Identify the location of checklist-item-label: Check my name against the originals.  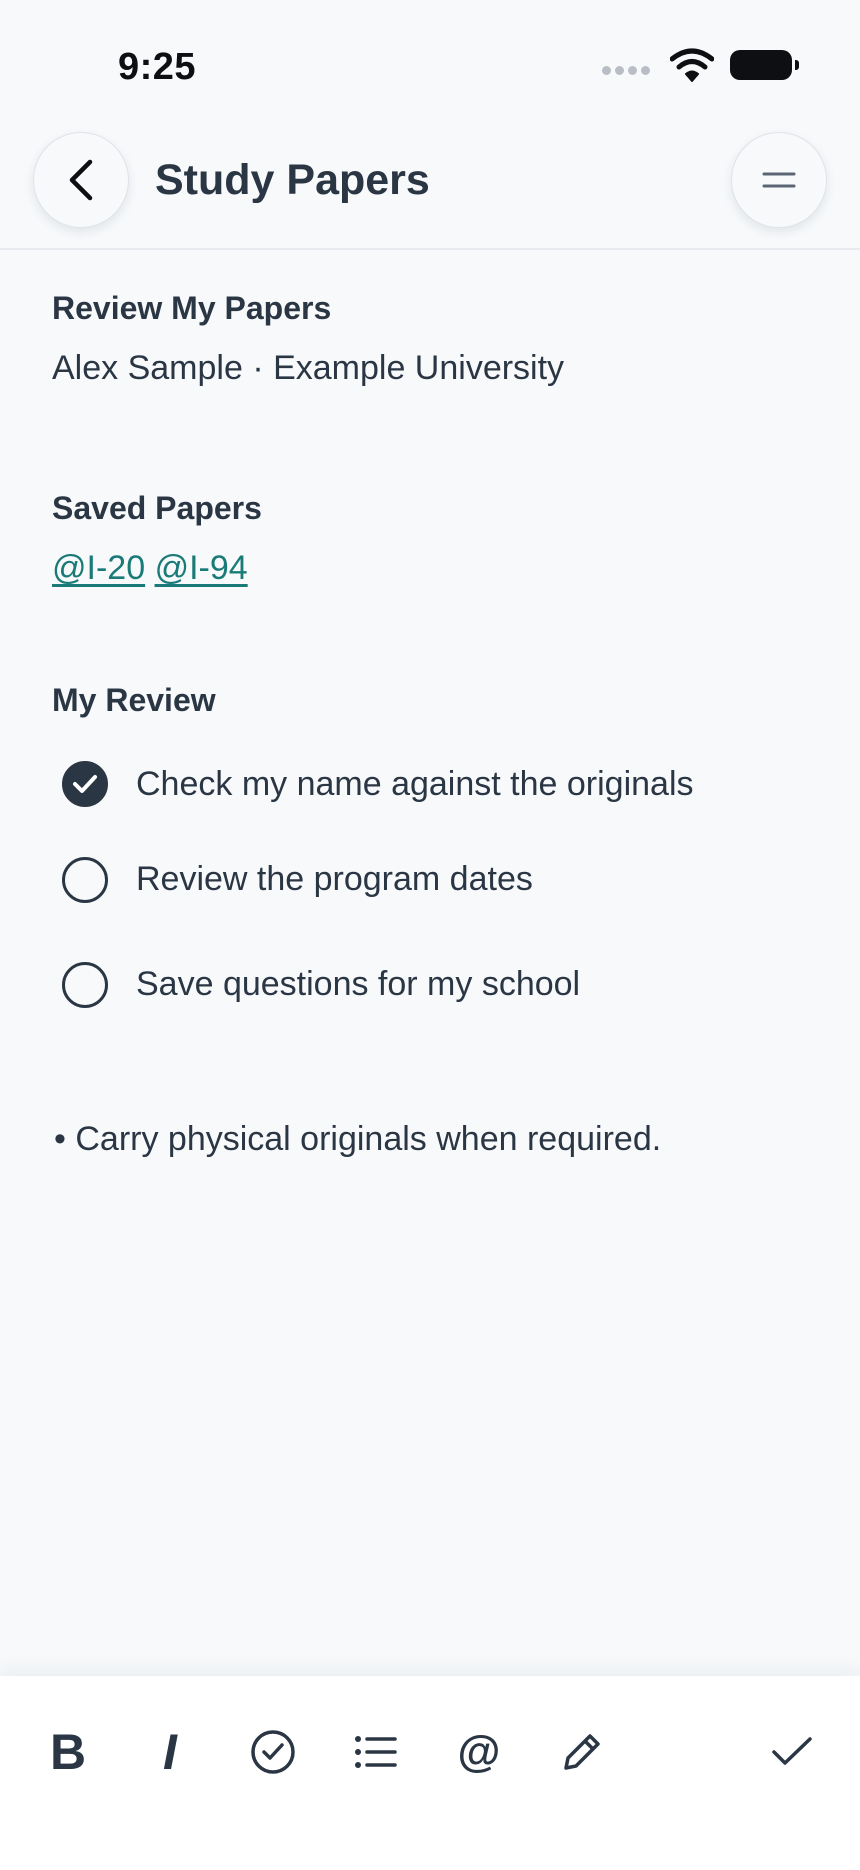
(415, 783).